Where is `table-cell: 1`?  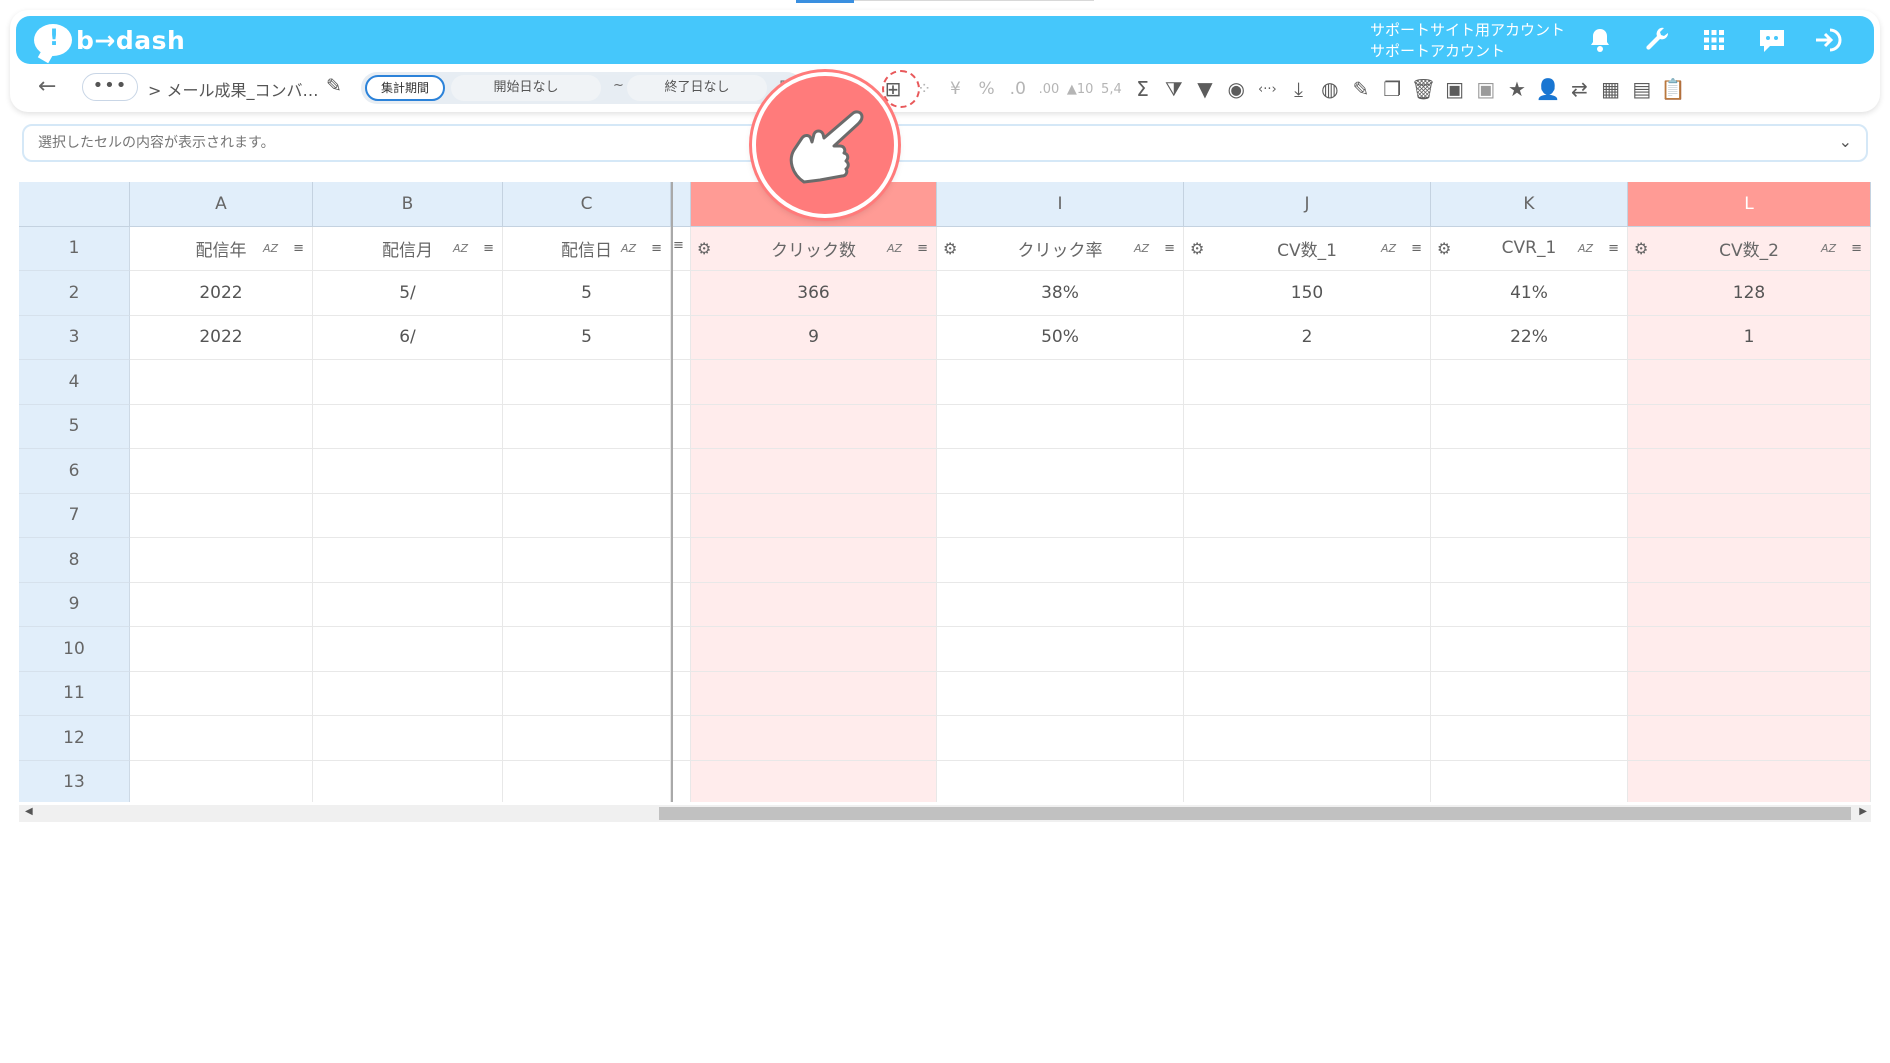
table-cell: 1 is located at coordinates (1749, 337).